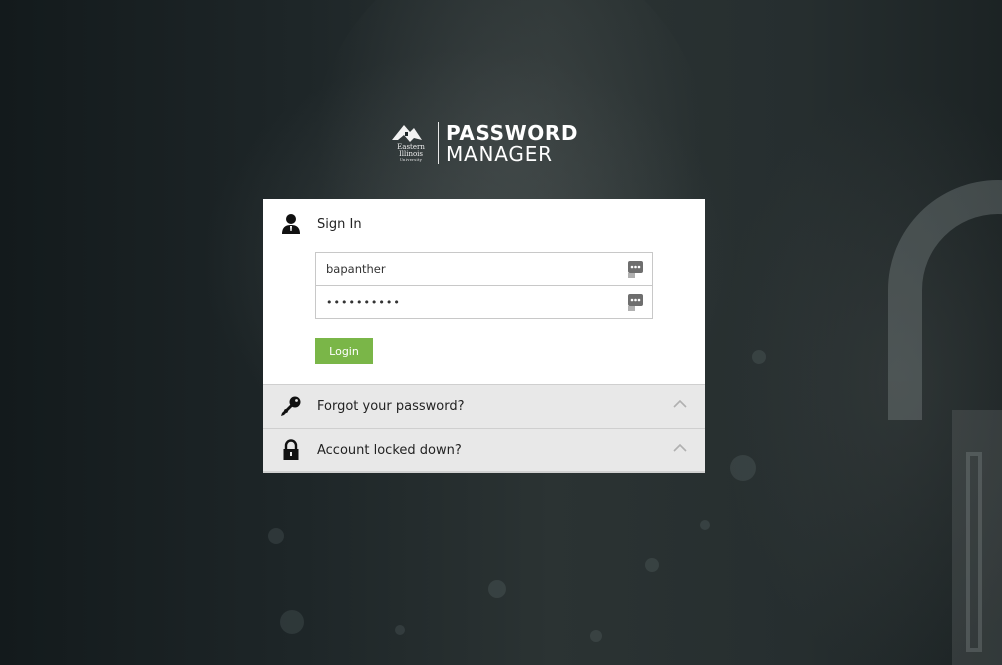  I want to click on university-line-2: Illinois, so click(411, 154).